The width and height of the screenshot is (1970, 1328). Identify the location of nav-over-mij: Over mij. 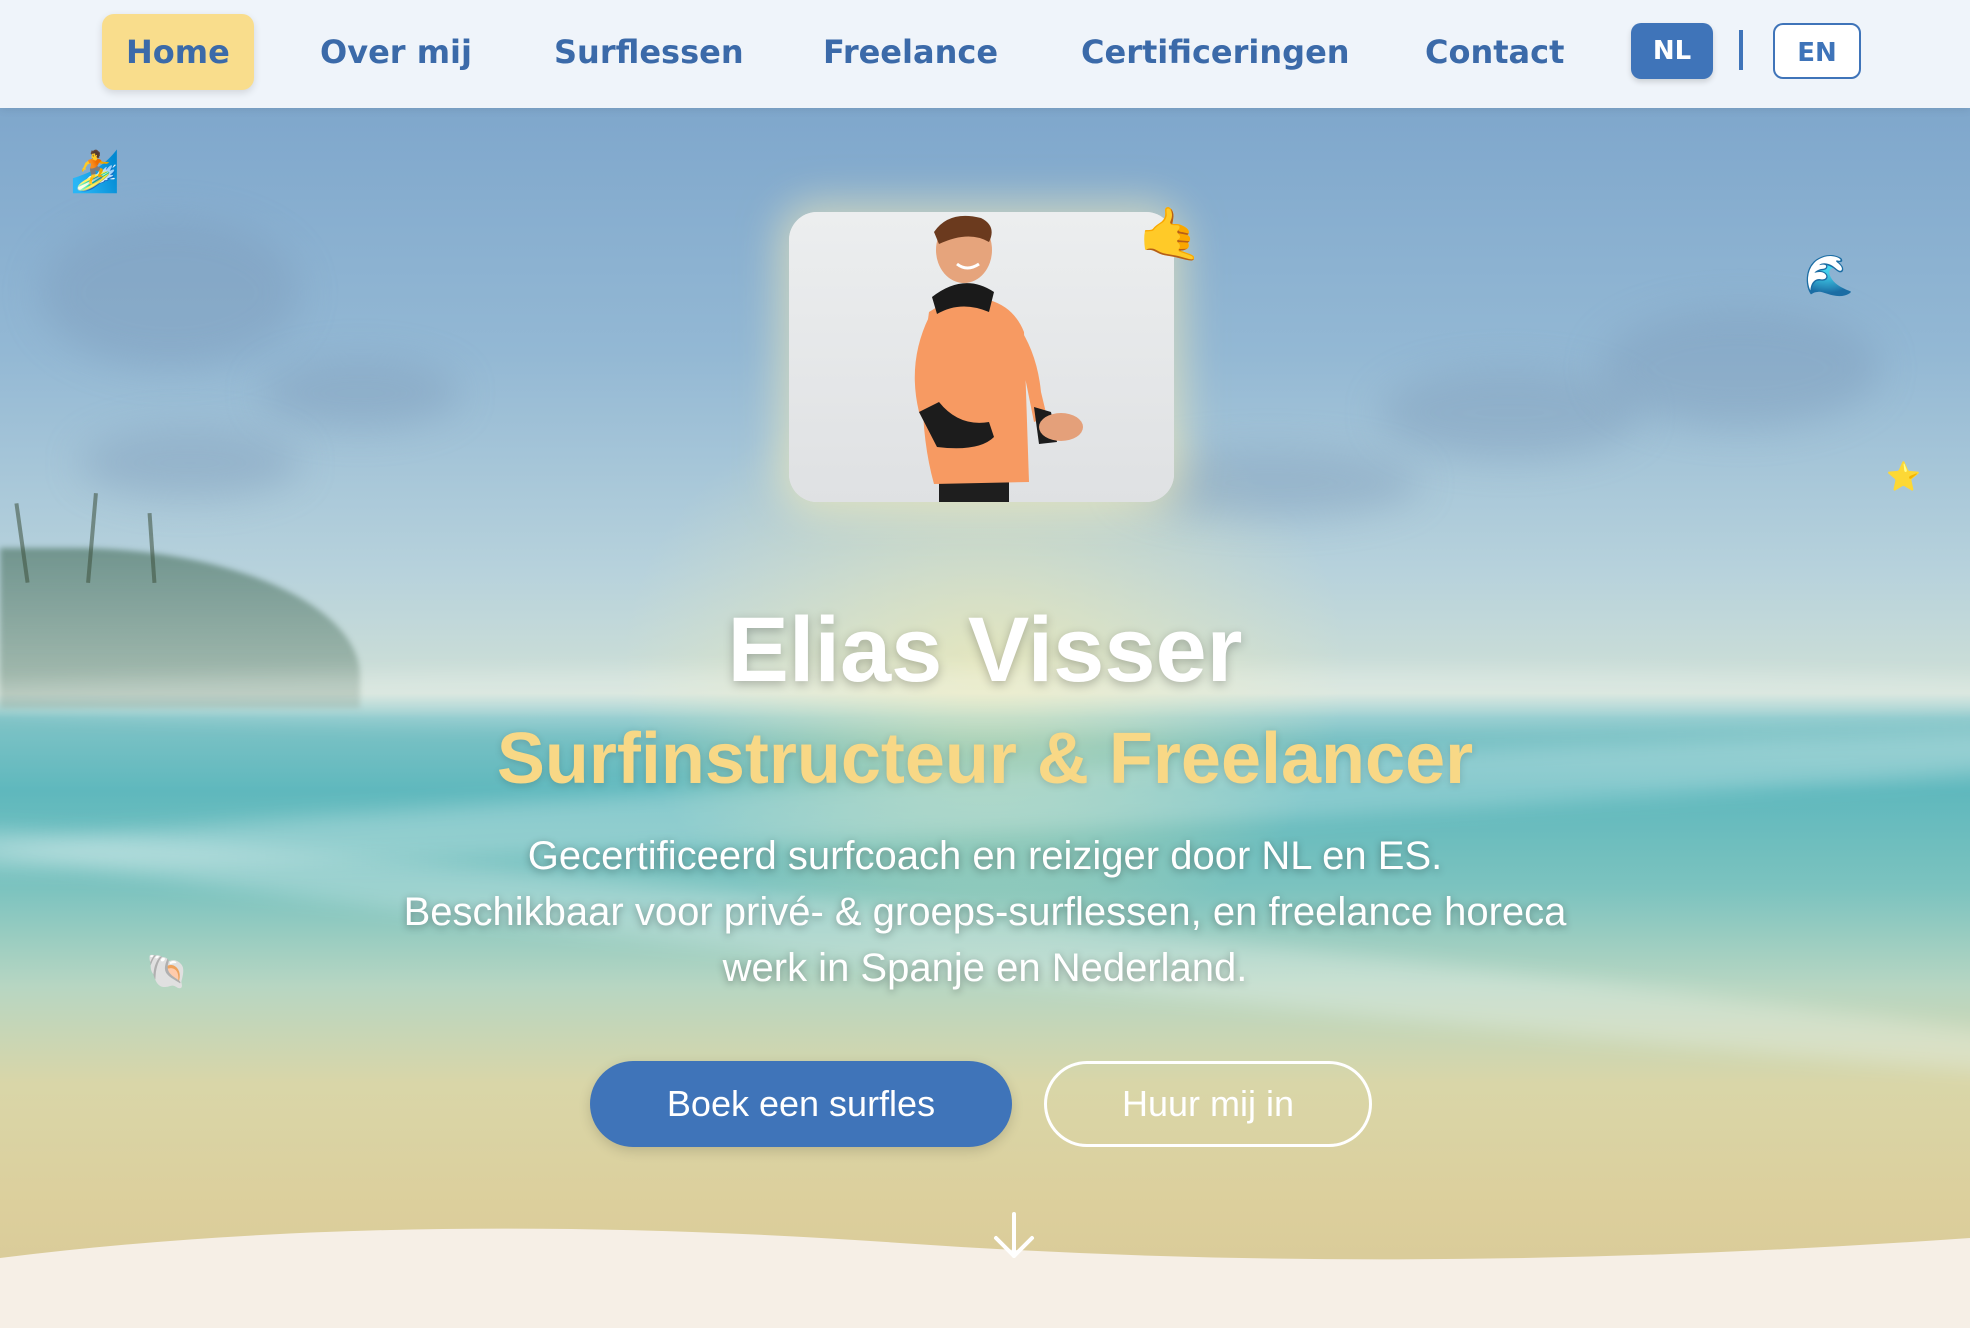
(396, 52).